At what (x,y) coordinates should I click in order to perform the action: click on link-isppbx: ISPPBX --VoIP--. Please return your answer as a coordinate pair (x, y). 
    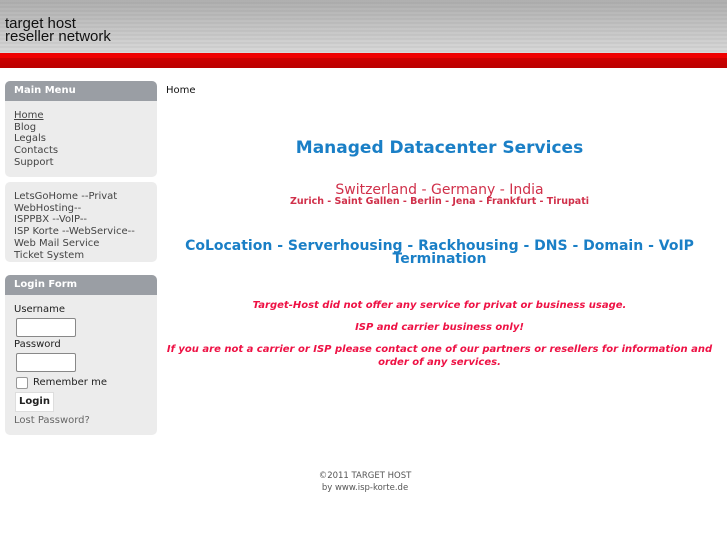
    Looking at the image, I should click on (50, 219).